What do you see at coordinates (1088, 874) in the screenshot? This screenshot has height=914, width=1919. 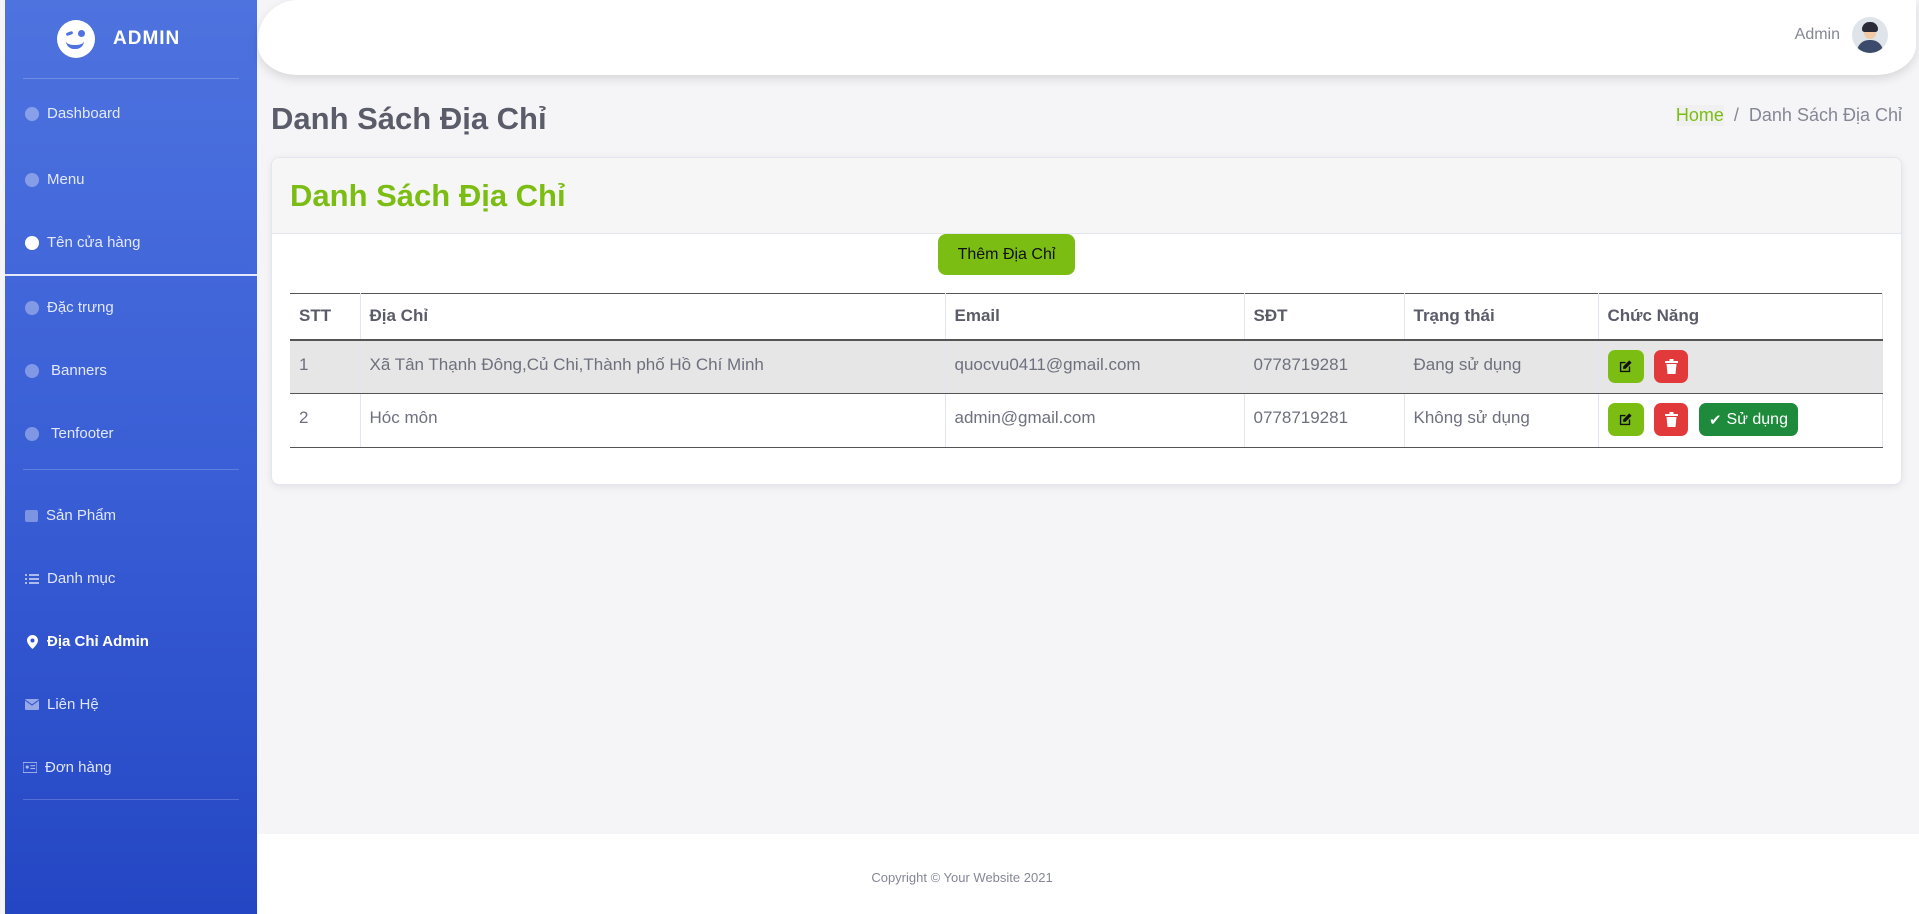 I see `footer: Copyright © Your Website 2021` at bounding box center [1088, 874].